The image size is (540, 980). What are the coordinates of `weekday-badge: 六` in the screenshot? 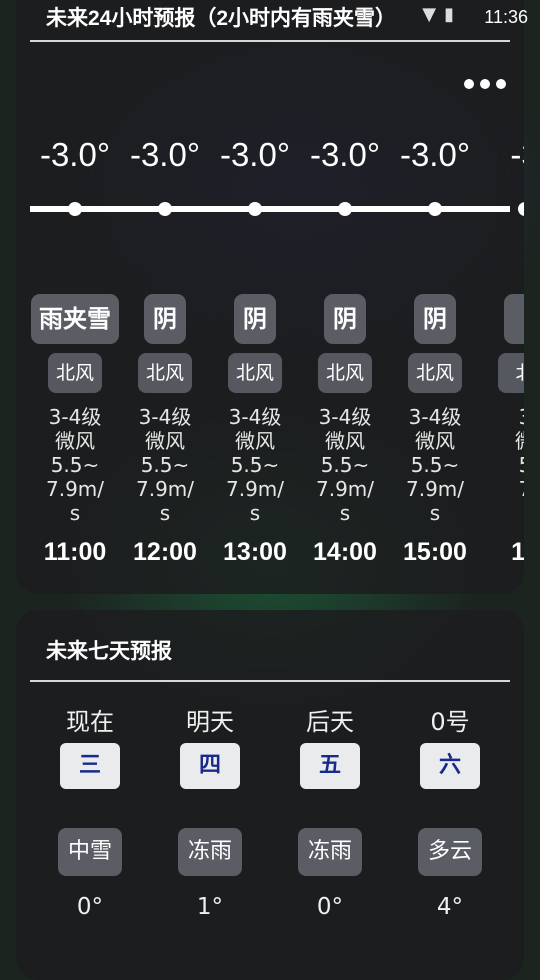 It's located at (450, 766).